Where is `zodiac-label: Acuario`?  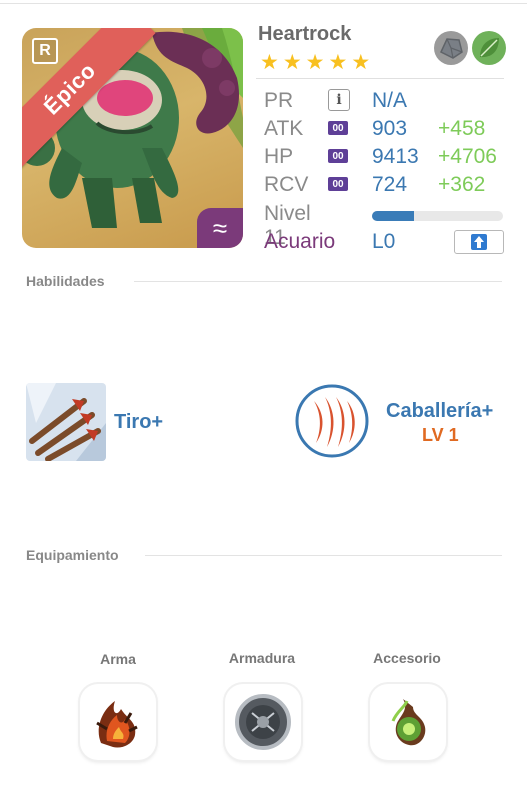 zodiac-label: Acuario is located at coordinates (300, 241).